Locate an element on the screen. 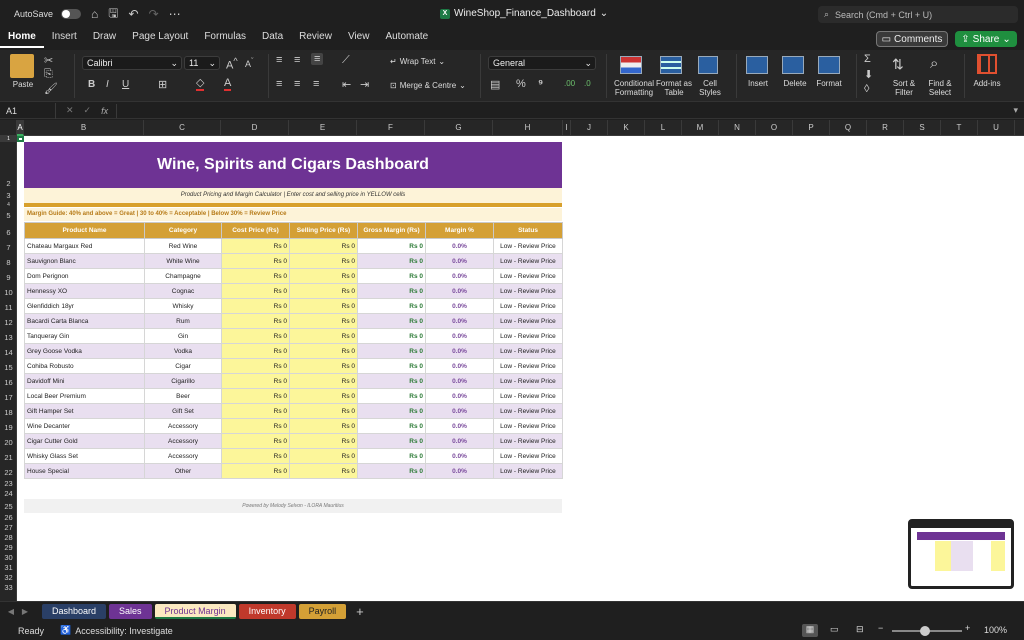 The height and width of the screenshot is (640, 1024). row-header: 16 is located at coordinates (8, 381).